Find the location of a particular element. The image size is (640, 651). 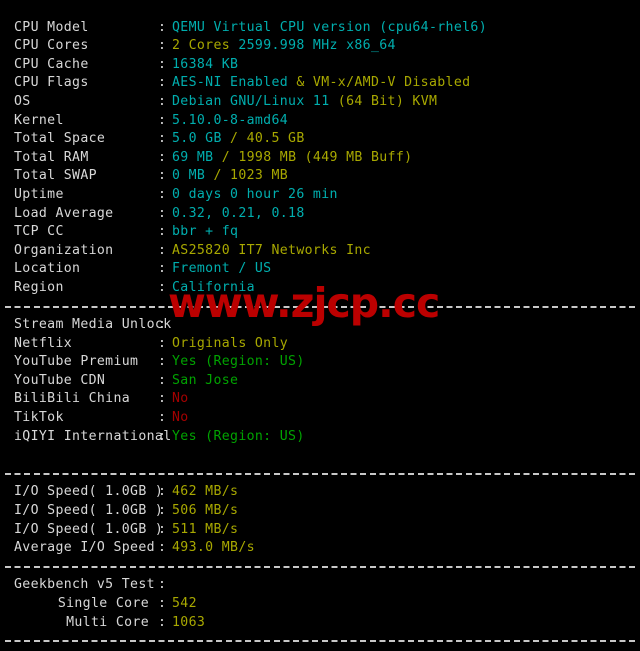

stream-media-value: Originals Only is located at coordinates (230, 343).